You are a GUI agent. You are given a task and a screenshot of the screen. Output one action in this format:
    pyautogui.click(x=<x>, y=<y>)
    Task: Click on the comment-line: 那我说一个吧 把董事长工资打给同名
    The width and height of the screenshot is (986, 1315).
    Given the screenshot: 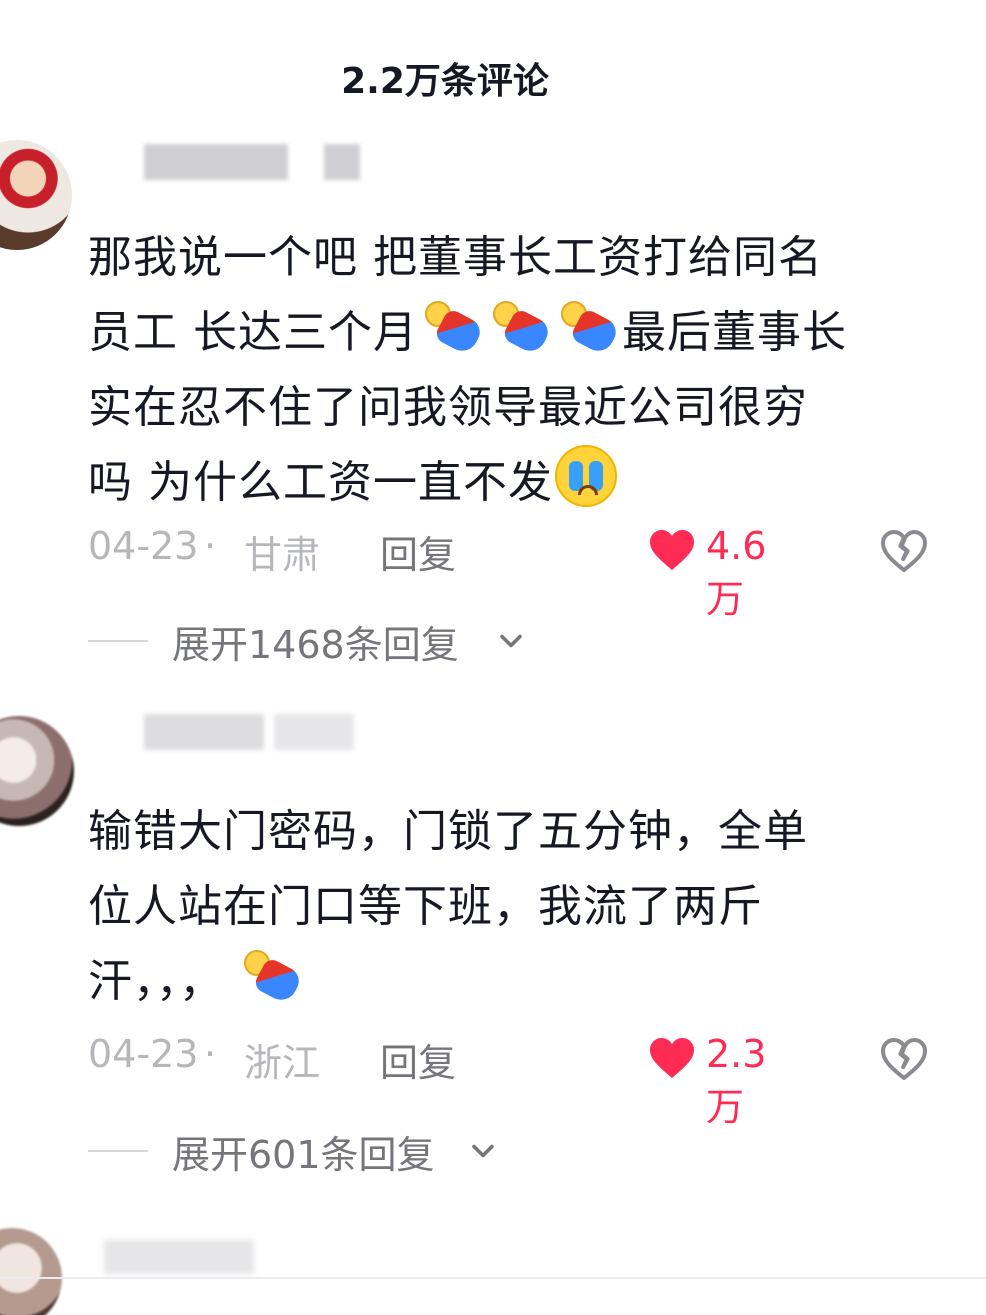 What is the action you would take?
    pyautogui.click(x=455, y=257)
    